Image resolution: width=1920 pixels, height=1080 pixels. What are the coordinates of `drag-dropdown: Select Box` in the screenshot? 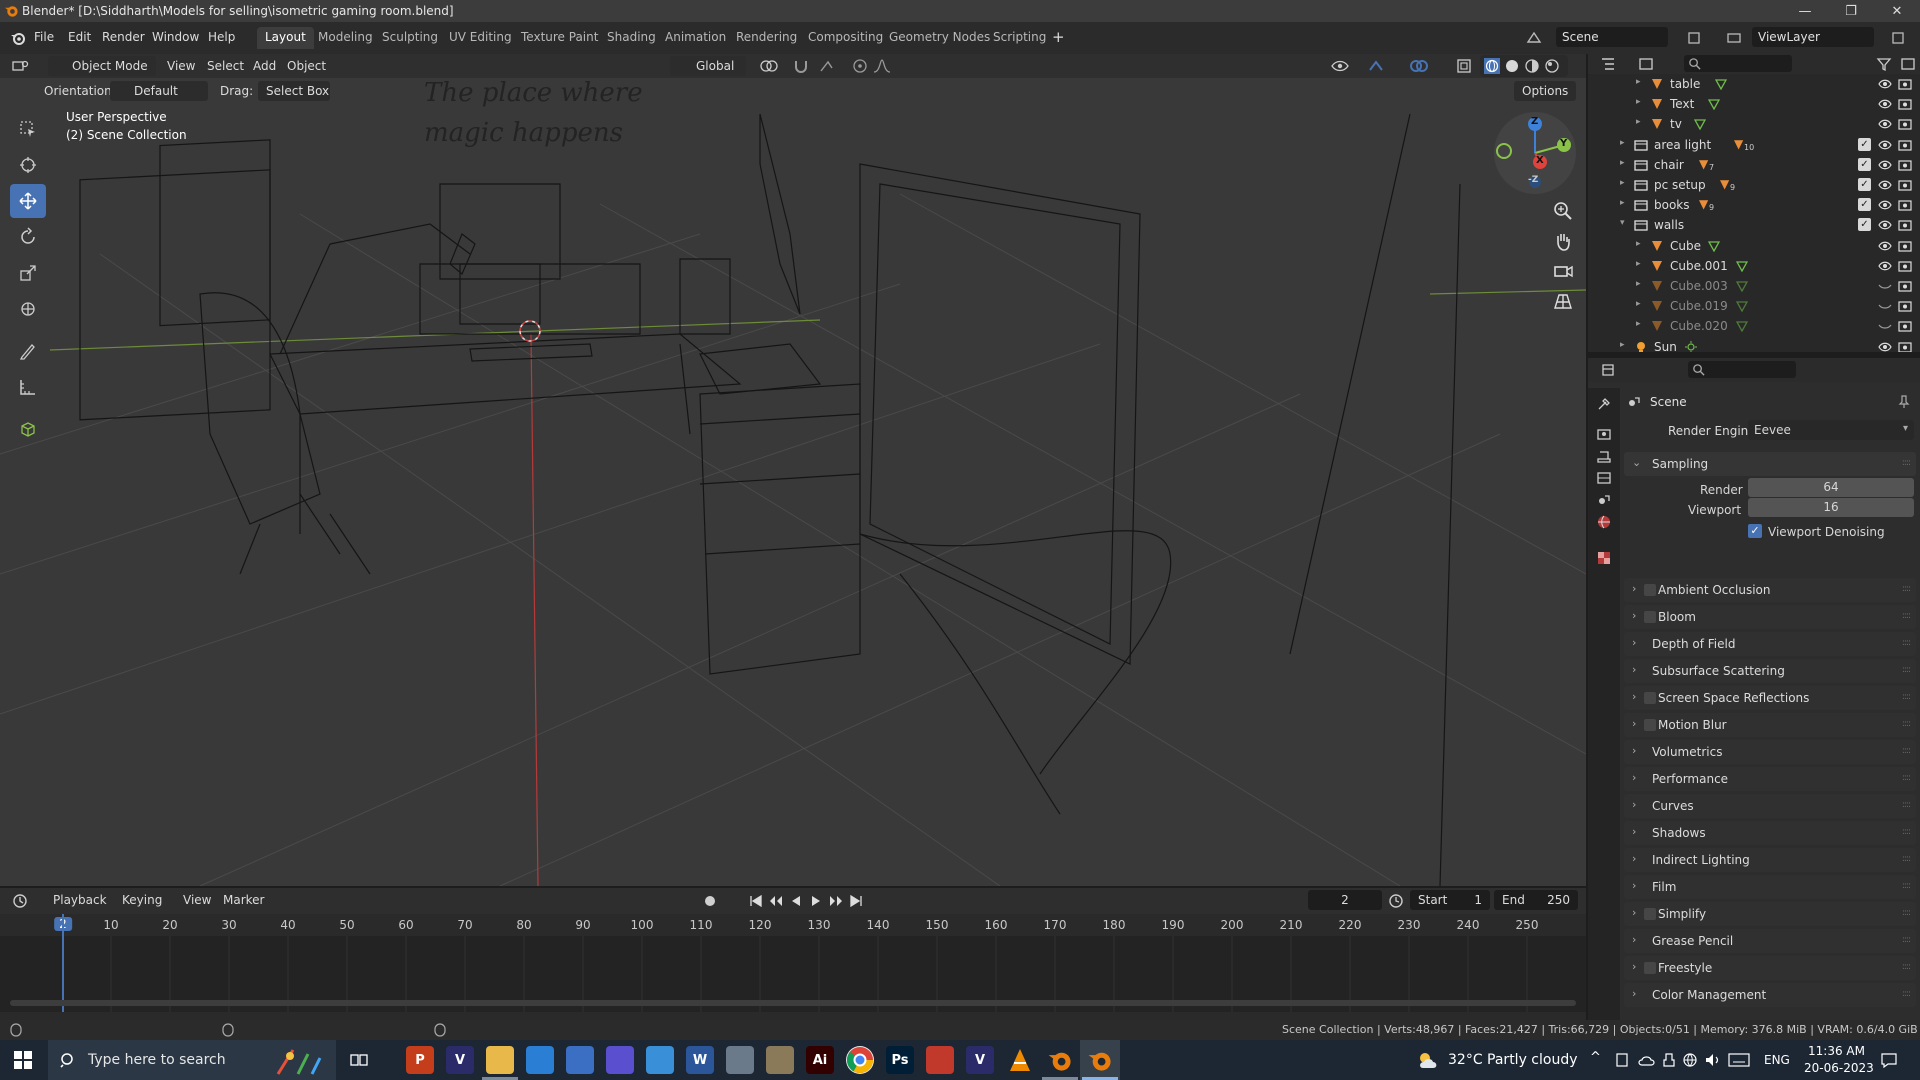 It's located at (294, 91).